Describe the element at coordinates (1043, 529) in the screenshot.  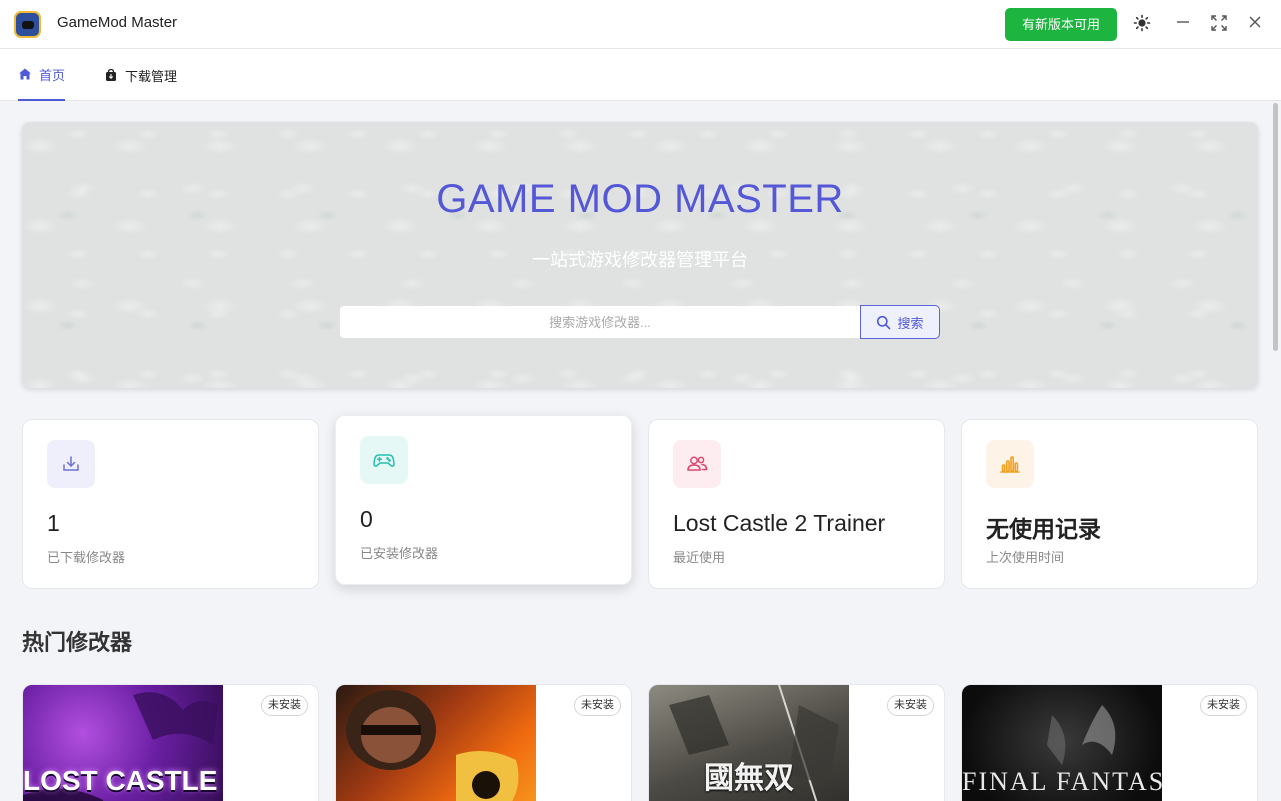
I see `stat-value: 无使用记录` at that location.